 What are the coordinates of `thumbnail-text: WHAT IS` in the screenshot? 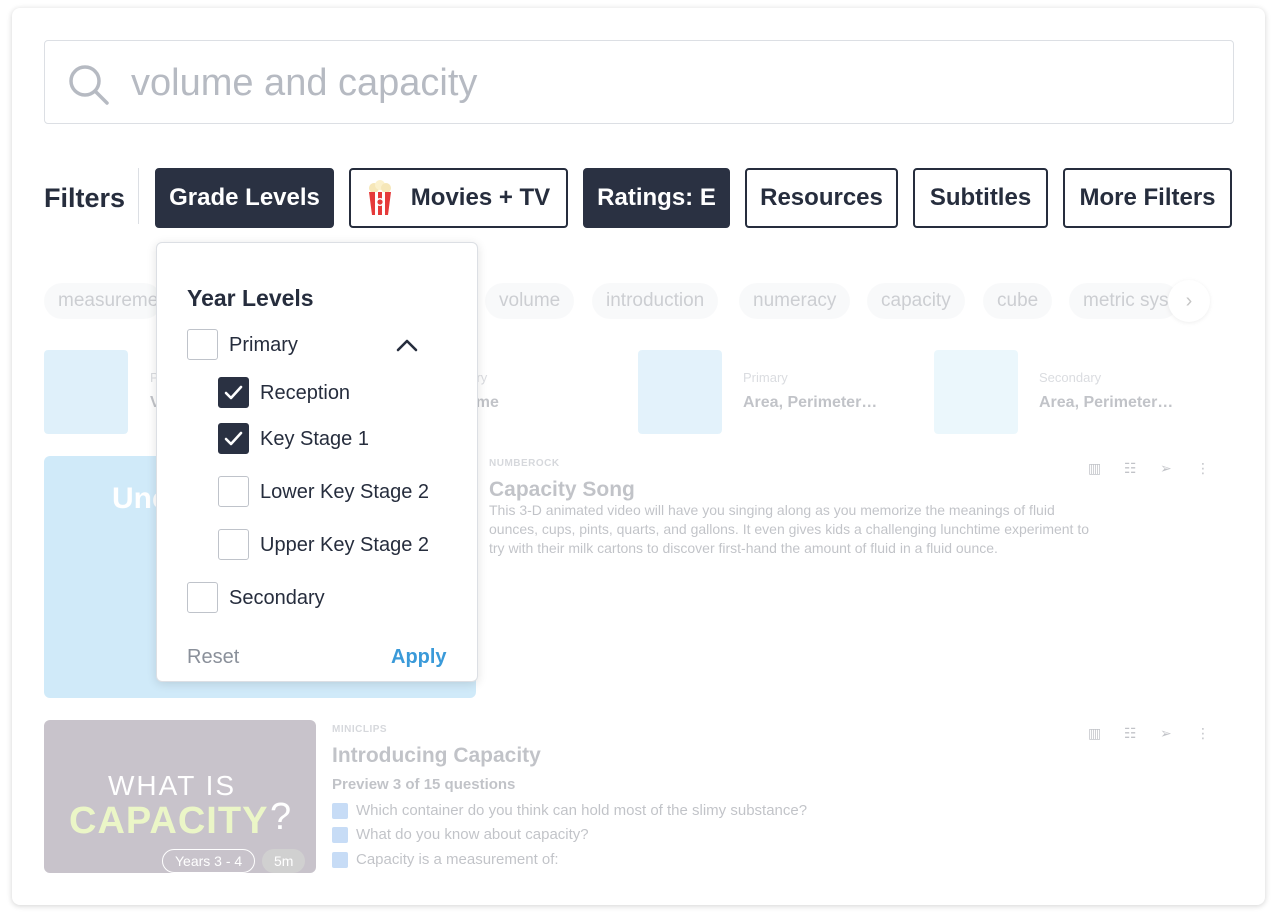 It's located at (172, 785).